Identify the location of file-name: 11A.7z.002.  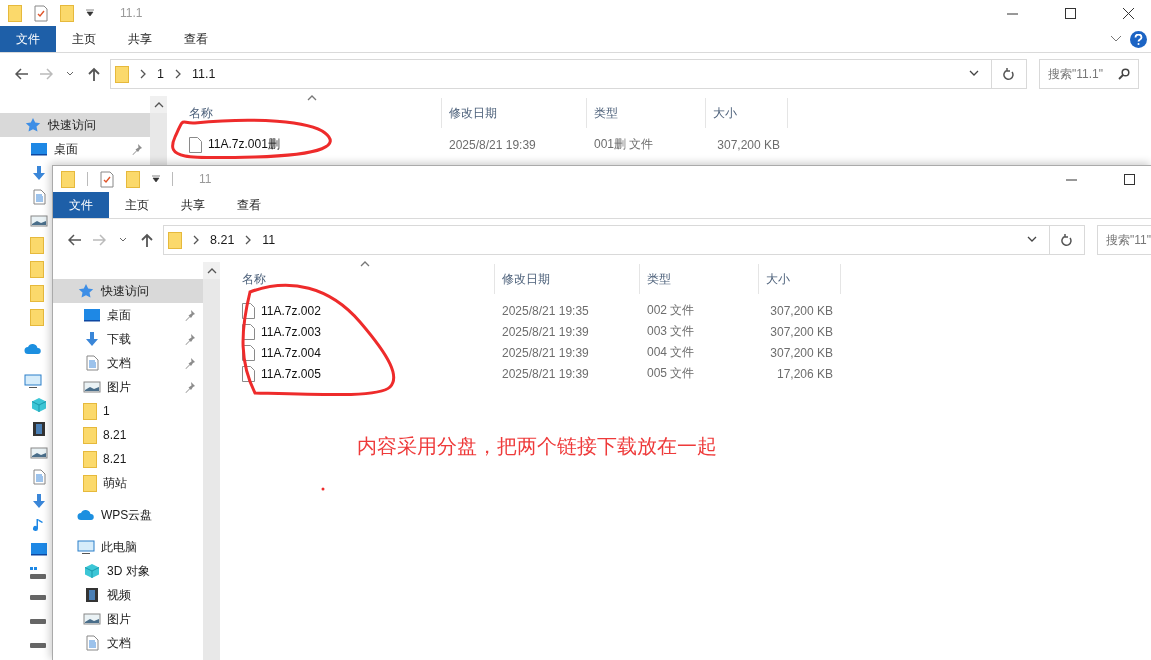
(357, 310).